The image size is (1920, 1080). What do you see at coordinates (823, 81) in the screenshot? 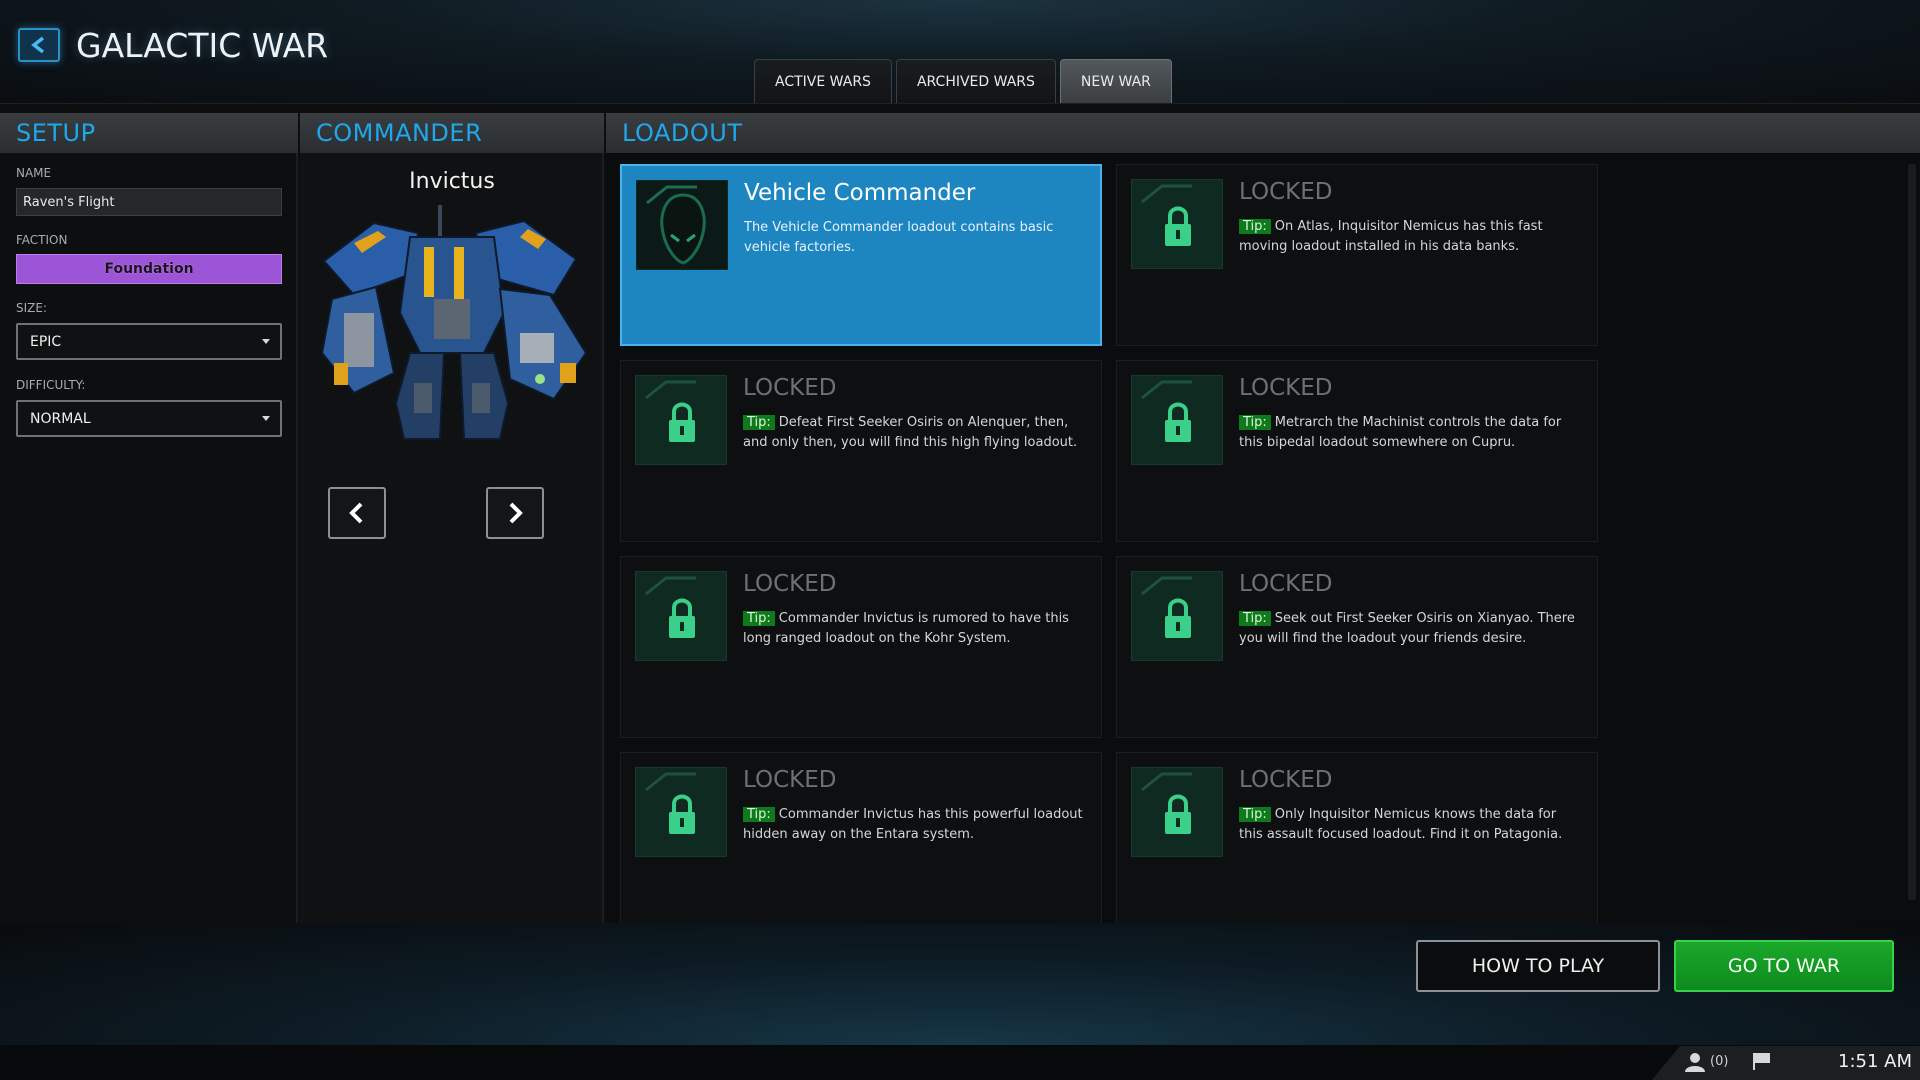
I see `tab-active-wars: ACTIVE WARS` at bounding box center [823, 81].